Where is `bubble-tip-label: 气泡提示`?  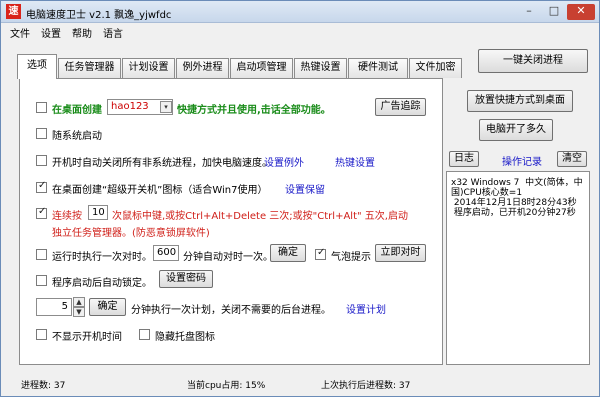
bubble-tip-label: 气泡提示 is located at coordinates (351, 257).